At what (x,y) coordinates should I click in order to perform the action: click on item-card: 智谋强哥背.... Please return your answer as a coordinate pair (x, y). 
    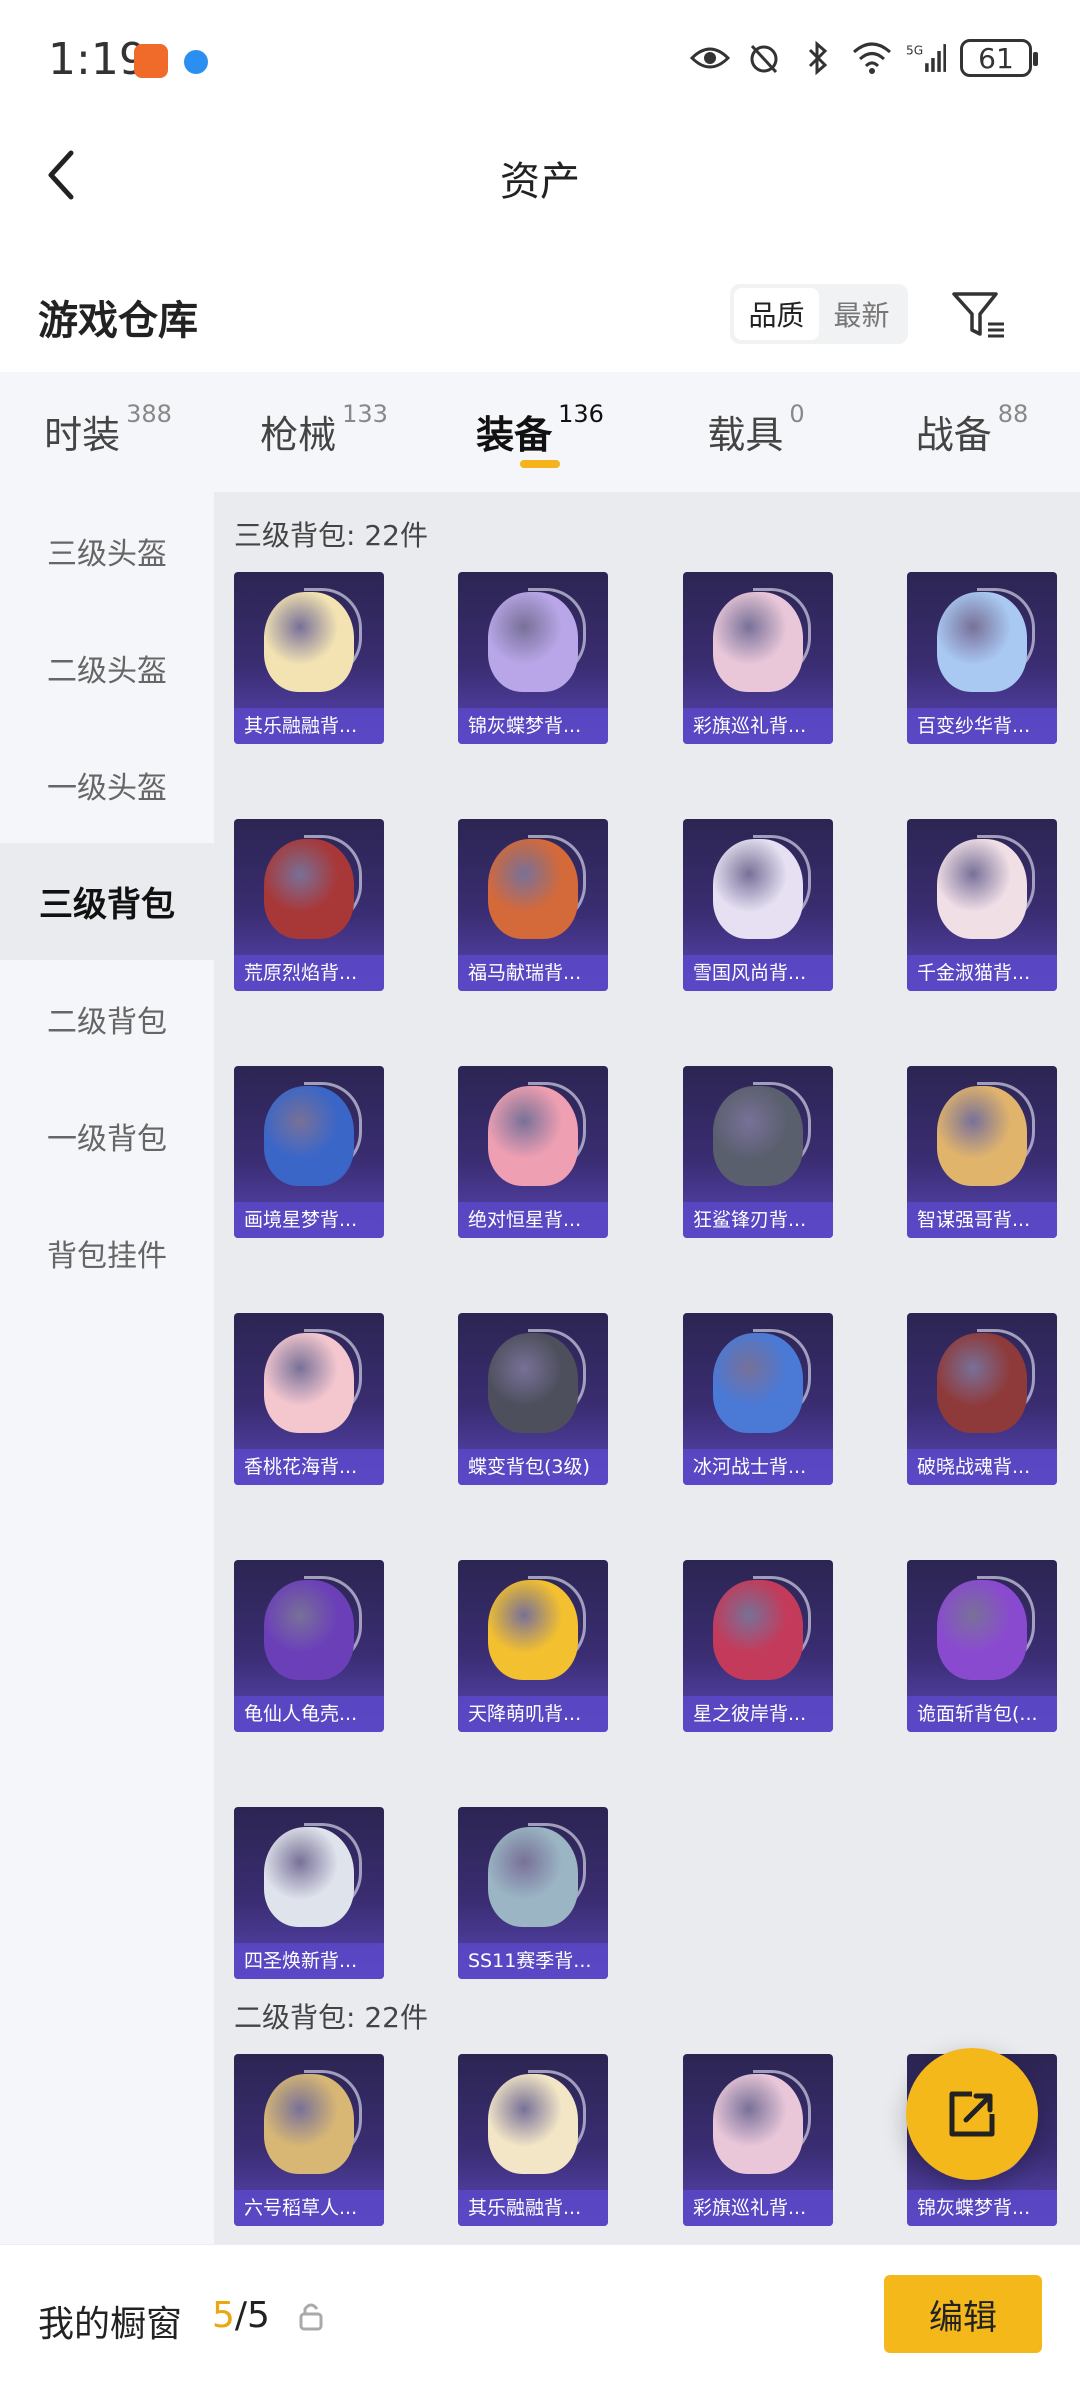
    Looking at the image, I should click on (982, 1152).